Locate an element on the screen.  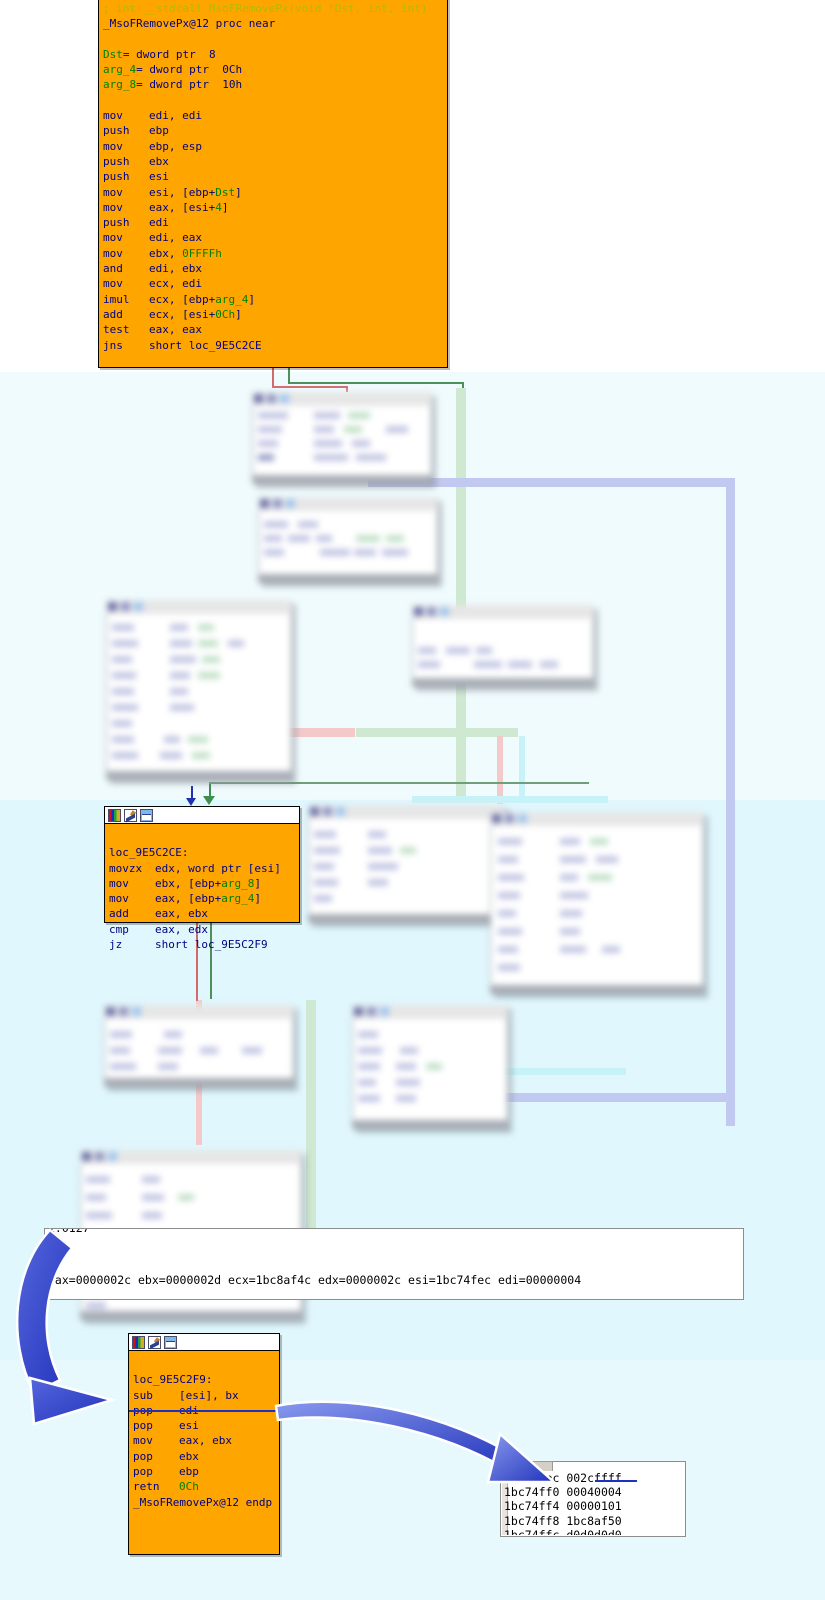
sub-instruction-underline is located at coordinates (204, 1411).